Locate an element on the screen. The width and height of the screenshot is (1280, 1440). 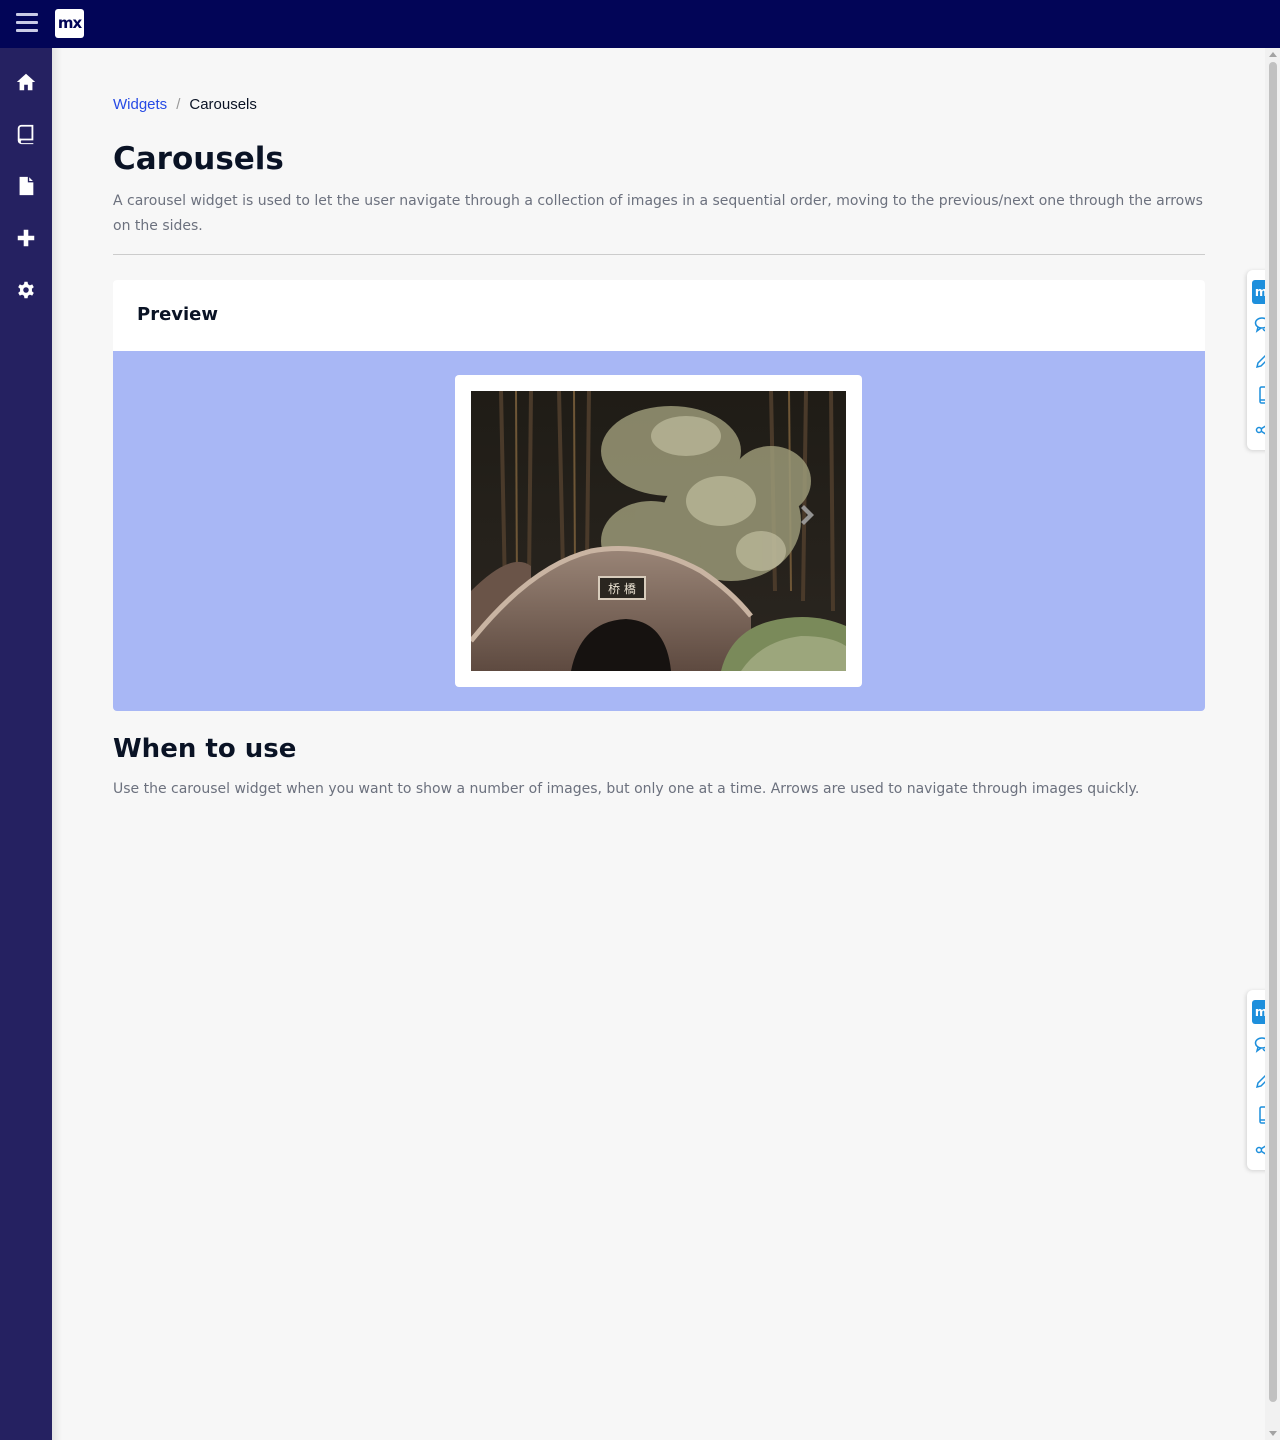
scroll-up-arrow-icon is located at coordinates (1273, 54).